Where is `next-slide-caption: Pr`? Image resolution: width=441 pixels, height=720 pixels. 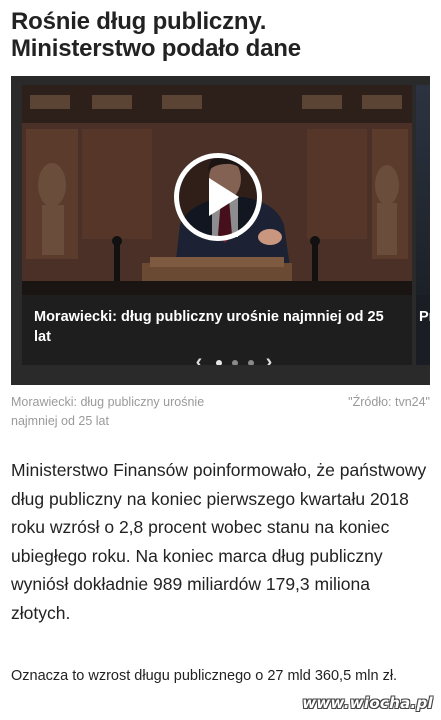 next-slide-caption: Pr is located at coordinates (424, 317).